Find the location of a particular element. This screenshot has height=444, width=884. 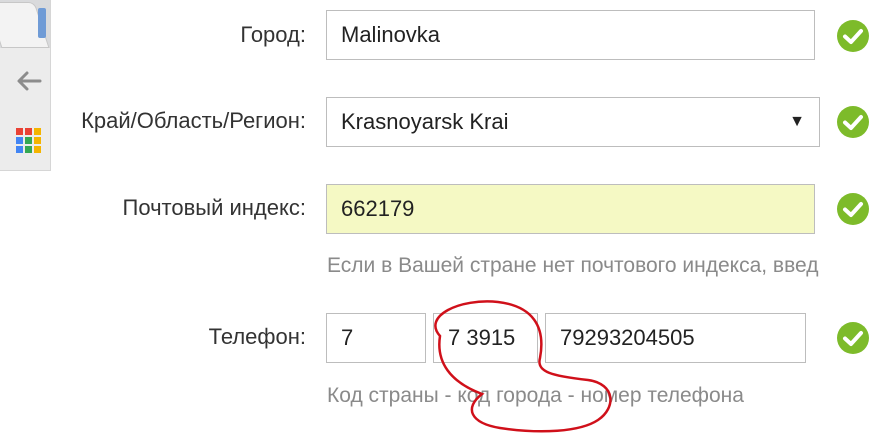

region-select-value: Krasnoyarsk Krai is located at coordinates (425, 121).